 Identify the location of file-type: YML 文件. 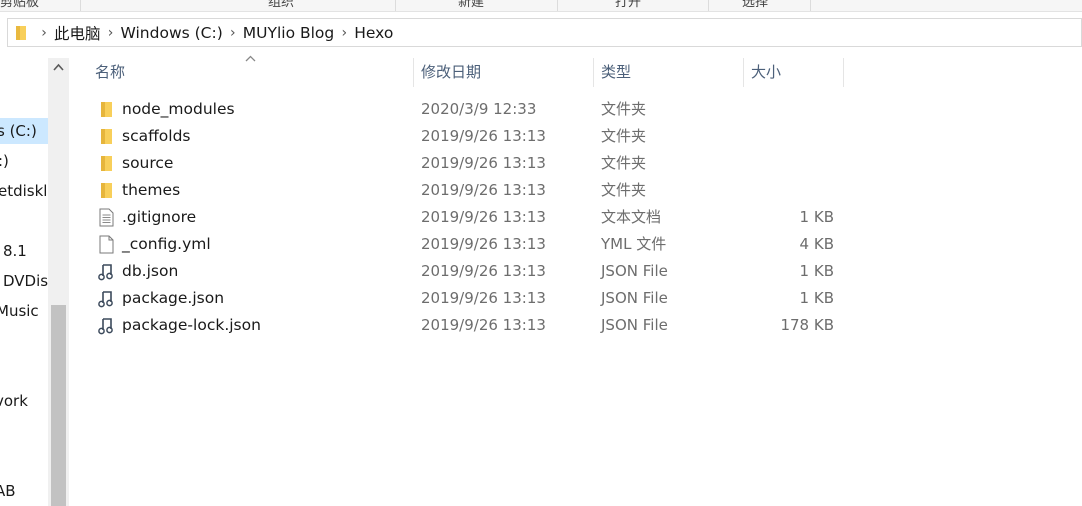
(634, 244).